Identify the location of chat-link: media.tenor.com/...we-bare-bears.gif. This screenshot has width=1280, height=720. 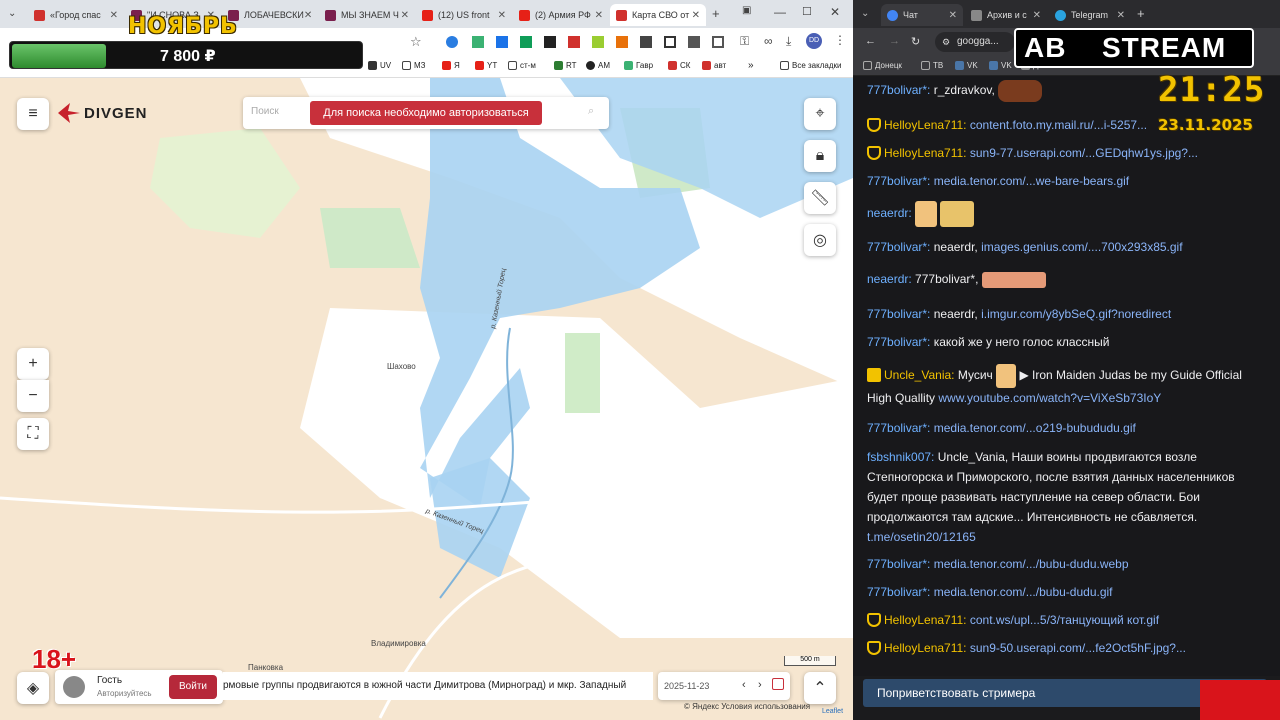
(1031, 181).